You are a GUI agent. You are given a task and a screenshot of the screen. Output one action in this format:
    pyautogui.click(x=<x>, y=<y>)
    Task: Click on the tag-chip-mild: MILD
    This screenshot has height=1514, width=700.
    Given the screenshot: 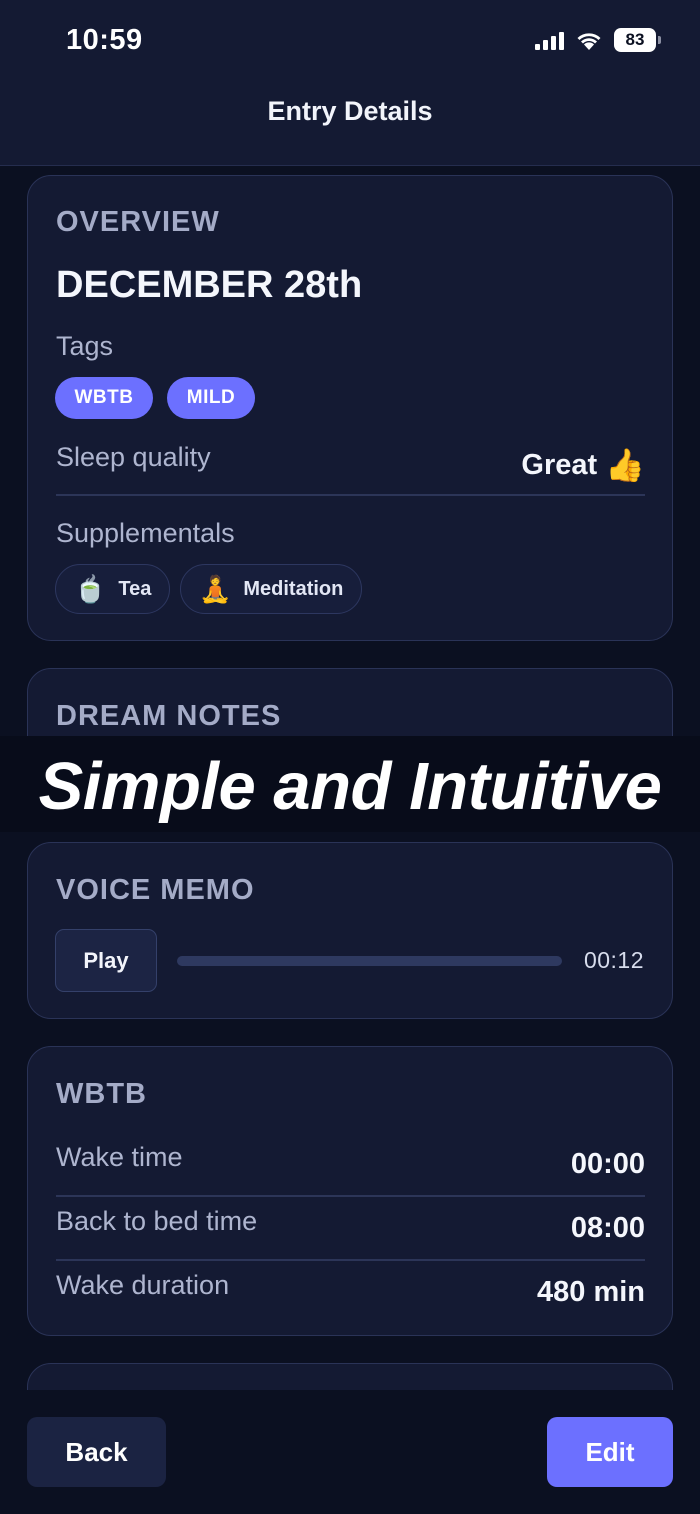 What is the action you would take?
    pyautogui.click(x=211, y=398)
    